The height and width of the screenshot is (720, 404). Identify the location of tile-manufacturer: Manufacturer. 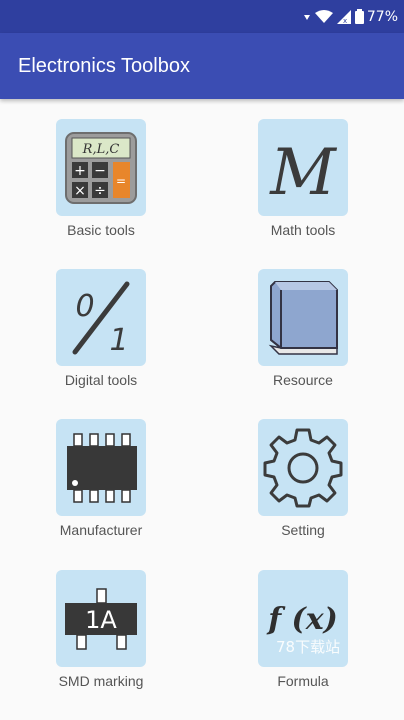
(101, 469).